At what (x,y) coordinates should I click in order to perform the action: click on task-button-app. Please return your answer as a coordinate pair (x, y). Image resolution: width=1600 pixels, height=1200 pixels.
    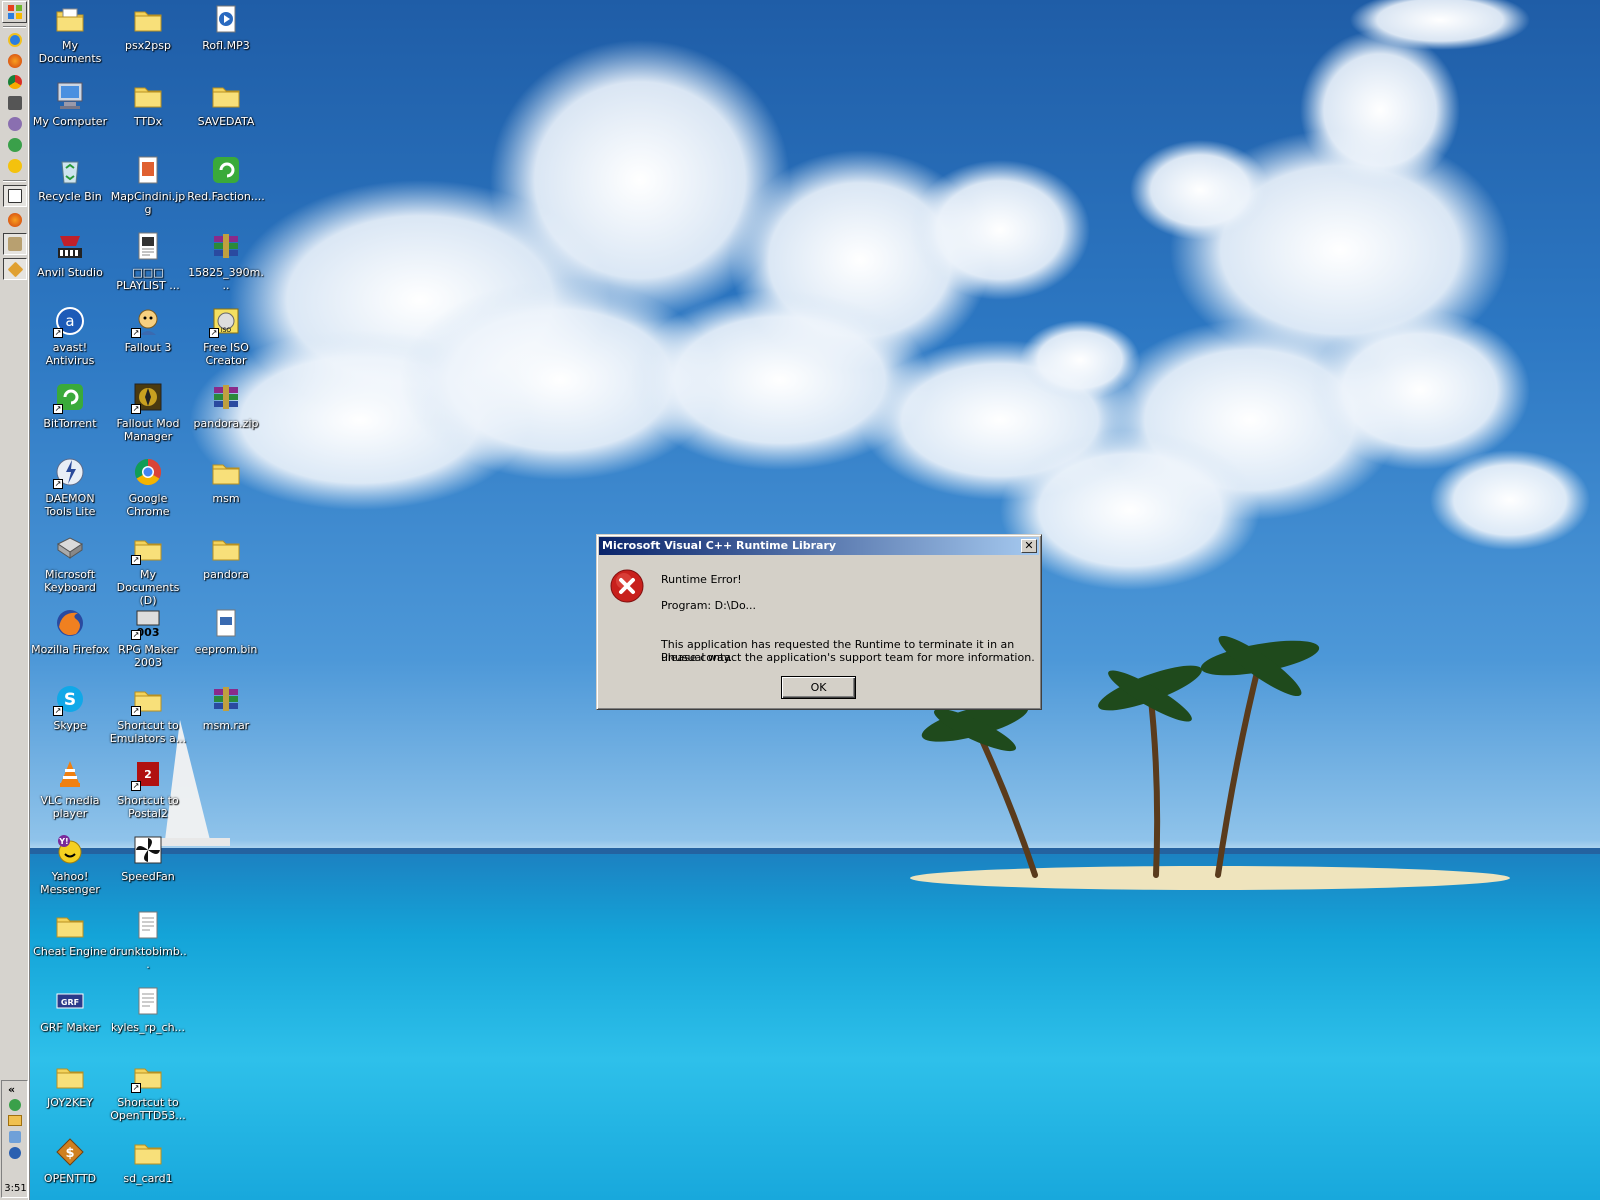
    Looking at the image, I should click on (15, 244).